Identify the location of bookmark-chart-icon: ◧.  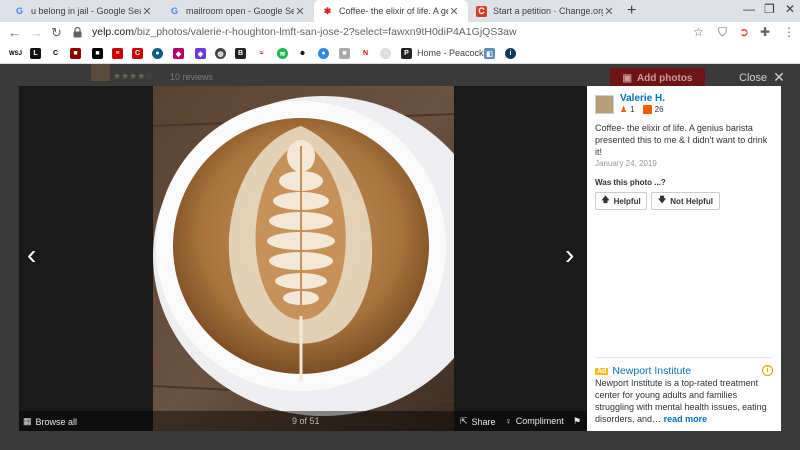
(489, 53).